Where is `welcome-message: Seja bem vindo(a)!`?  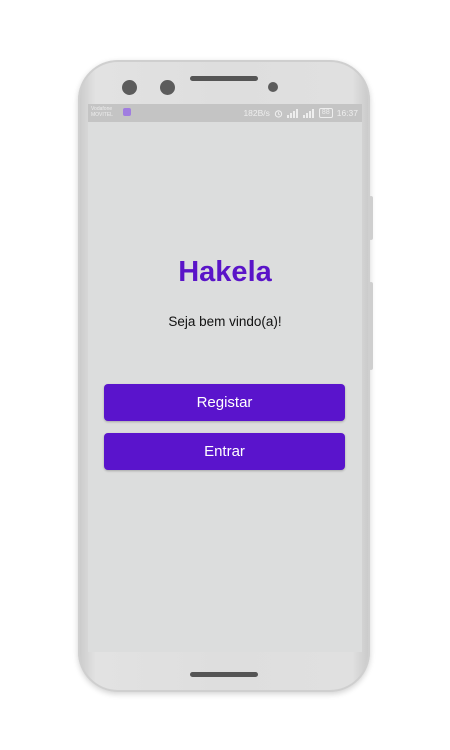
welcome-message: Seja bem vindo(a)! is located at coordinates (225, 321).